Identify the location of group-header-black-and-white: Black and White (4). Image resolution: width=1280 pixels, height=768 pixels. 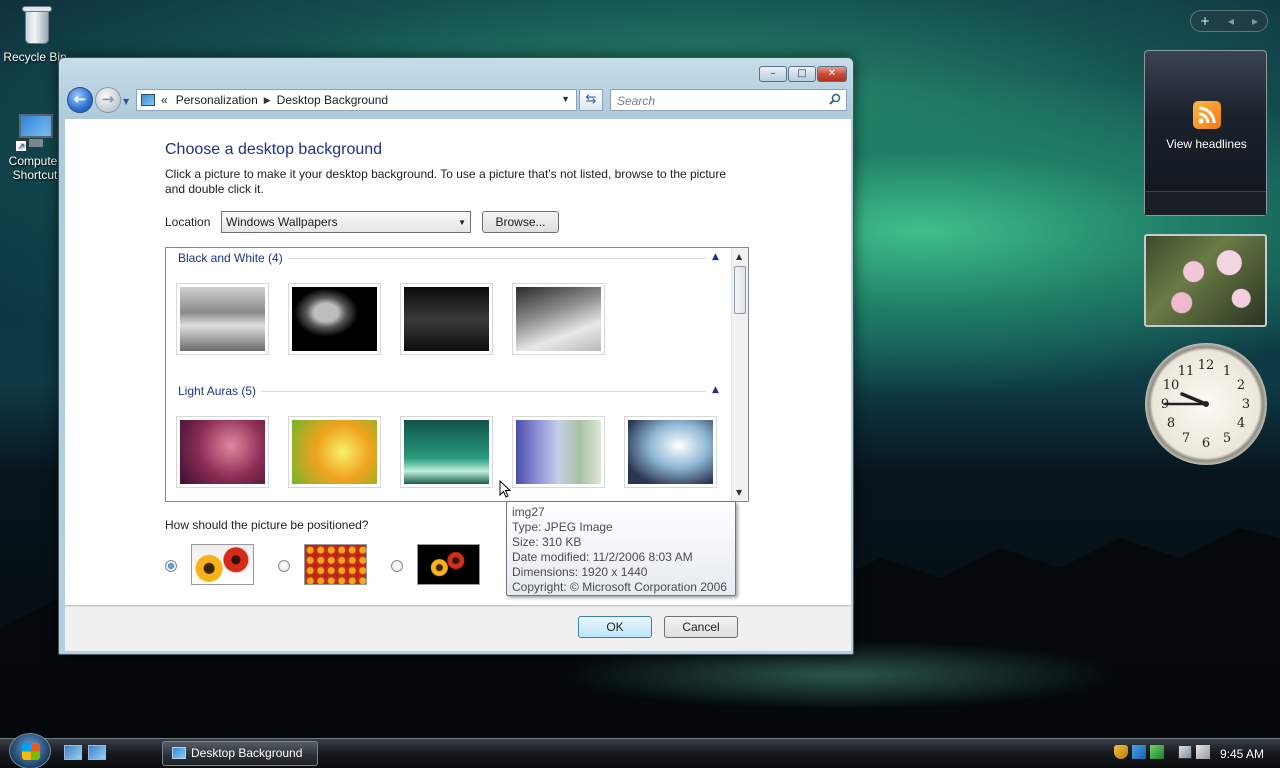
(230, 258).